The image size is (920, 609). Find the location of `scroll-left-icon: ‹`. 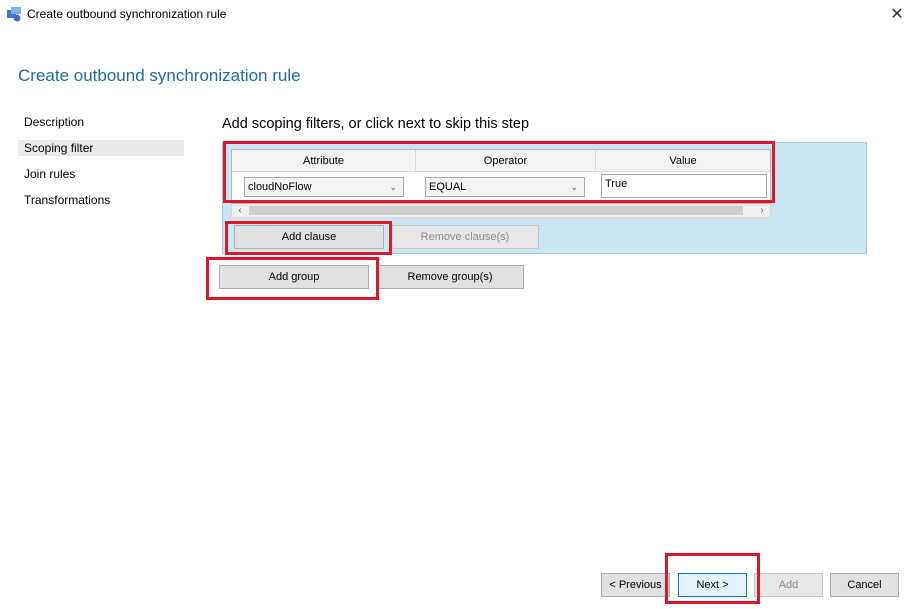

scroll-left-icon: ‹ is located at coordinates (240, 210).